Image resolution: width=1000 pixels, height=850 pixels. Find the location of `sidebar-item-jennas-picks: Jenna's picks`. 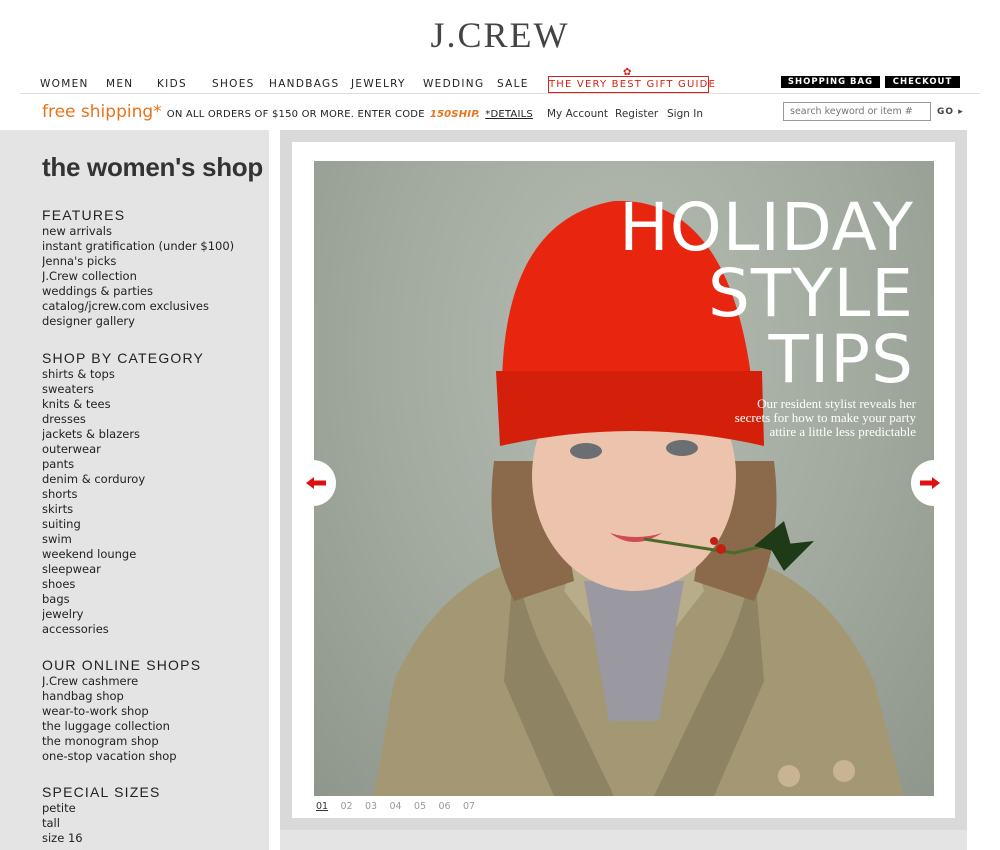

sidebar-item-jennas-picks: Jenna's picks is located at coordinates (138, 261).